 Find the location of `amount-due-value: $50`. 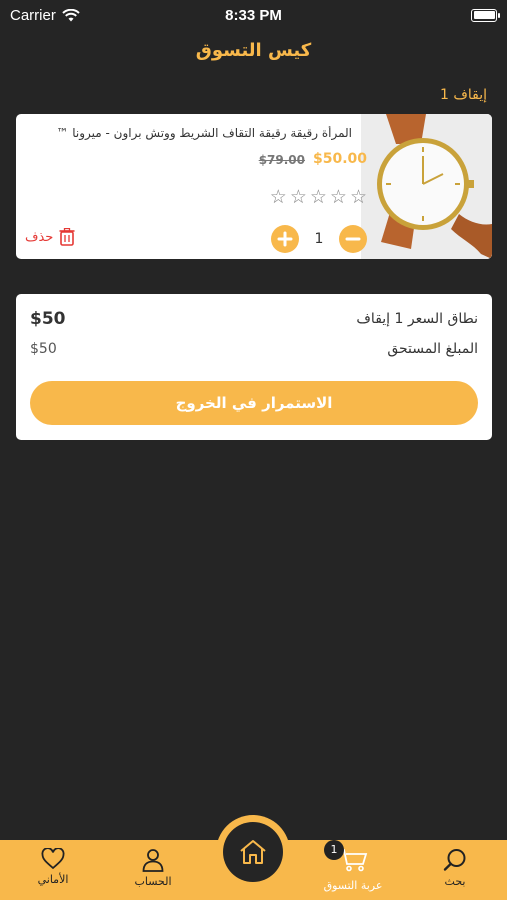

amount-due-value: $50 is located at coordinates (43, 349).